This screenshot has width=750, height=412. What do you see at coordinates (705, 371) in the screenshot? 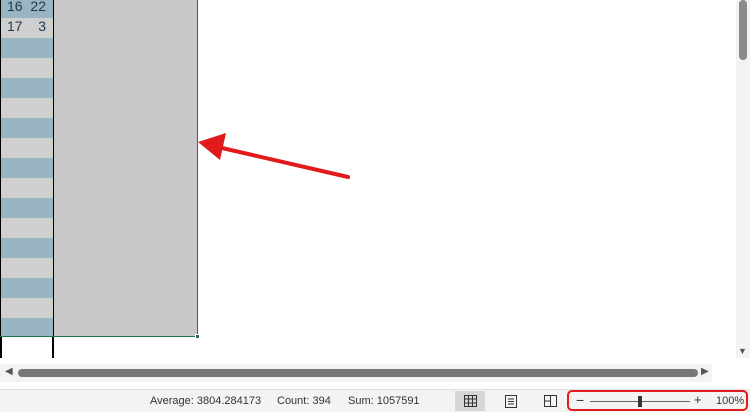
I see `scroll-right-arrow-icon: ▶` at bounding box center [705, 371].